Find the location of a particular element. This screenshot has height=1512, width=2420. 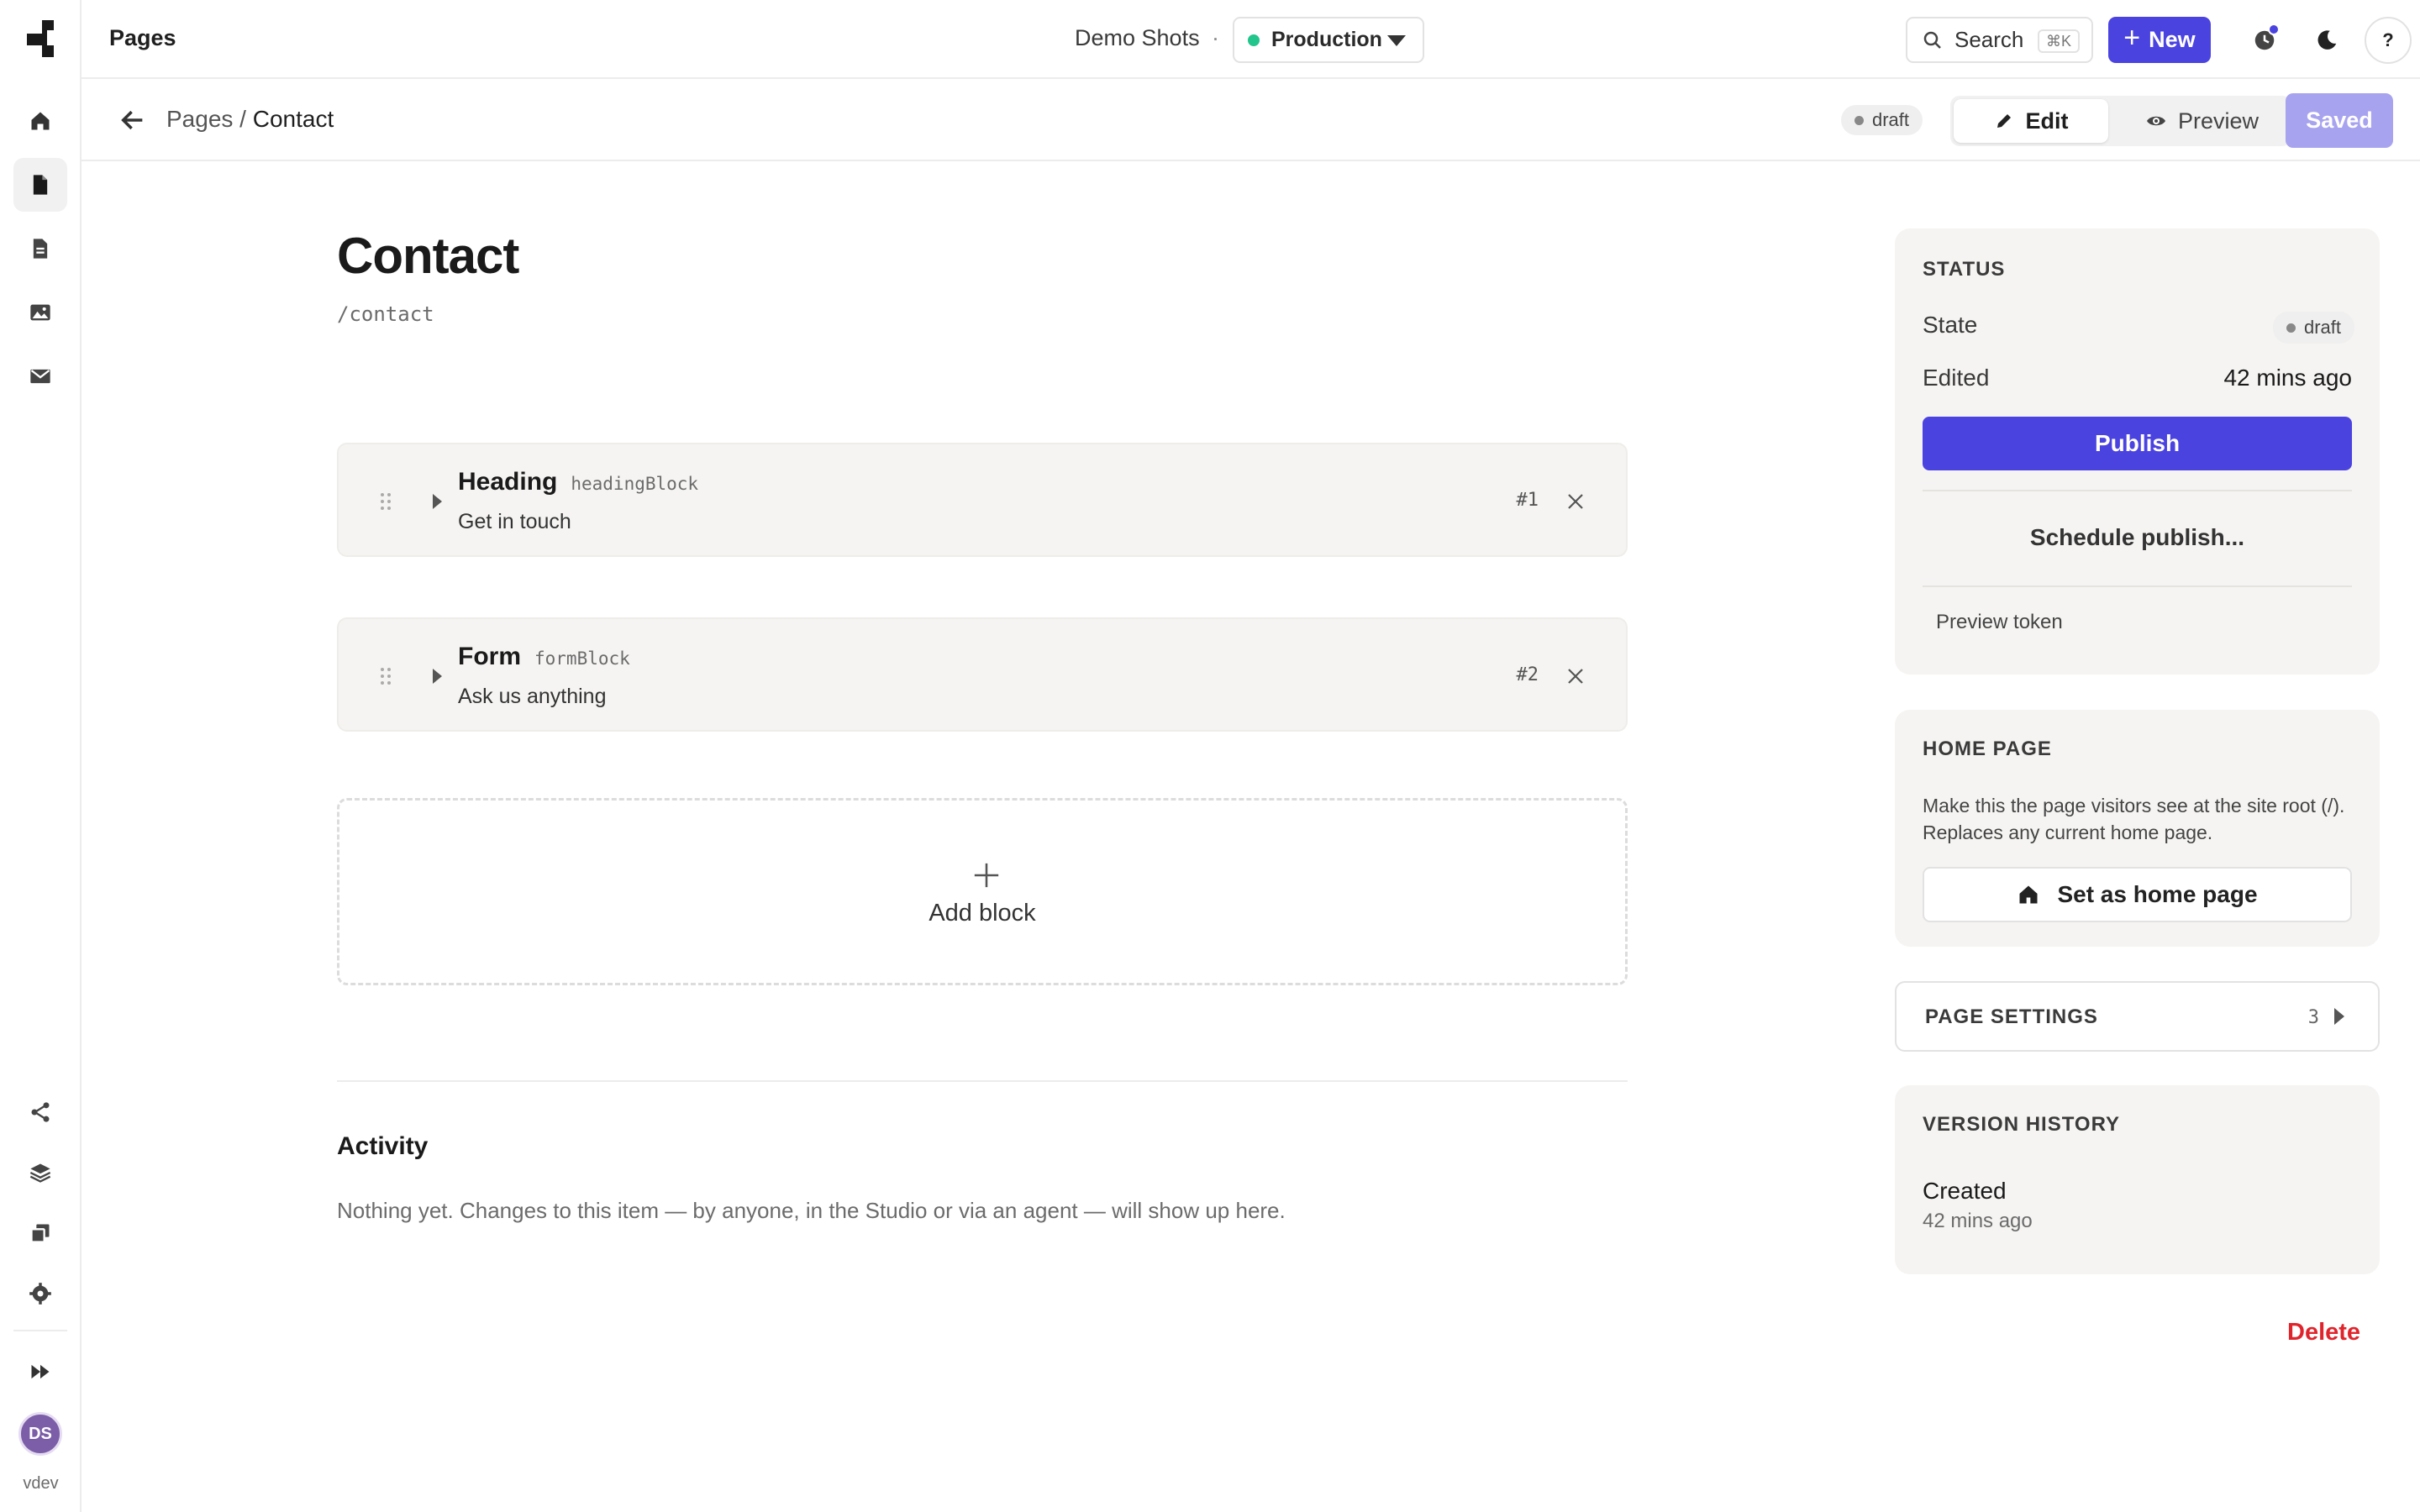

content-block: Heading headingBlock Get in touch #1 is located at coordinates (983, 500).